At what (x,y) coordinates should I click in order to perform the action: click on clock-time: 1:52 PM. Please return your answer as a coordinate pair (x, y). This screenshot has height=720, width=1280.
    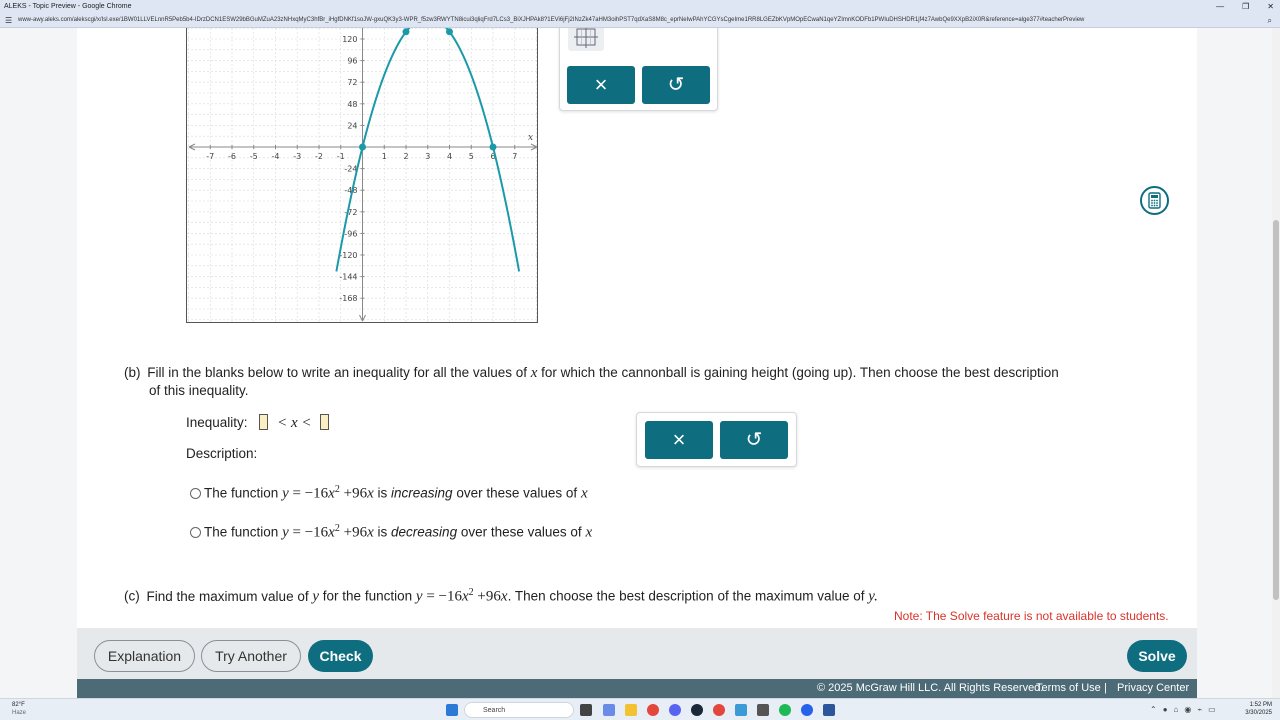
    Looking at the image, I should click on (1260, 705).